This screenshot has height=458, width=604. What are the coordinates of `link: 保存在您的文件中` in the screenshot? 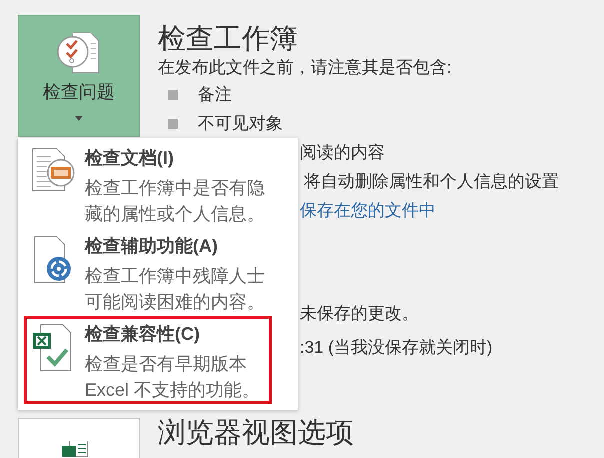 It's located at (368, 210).